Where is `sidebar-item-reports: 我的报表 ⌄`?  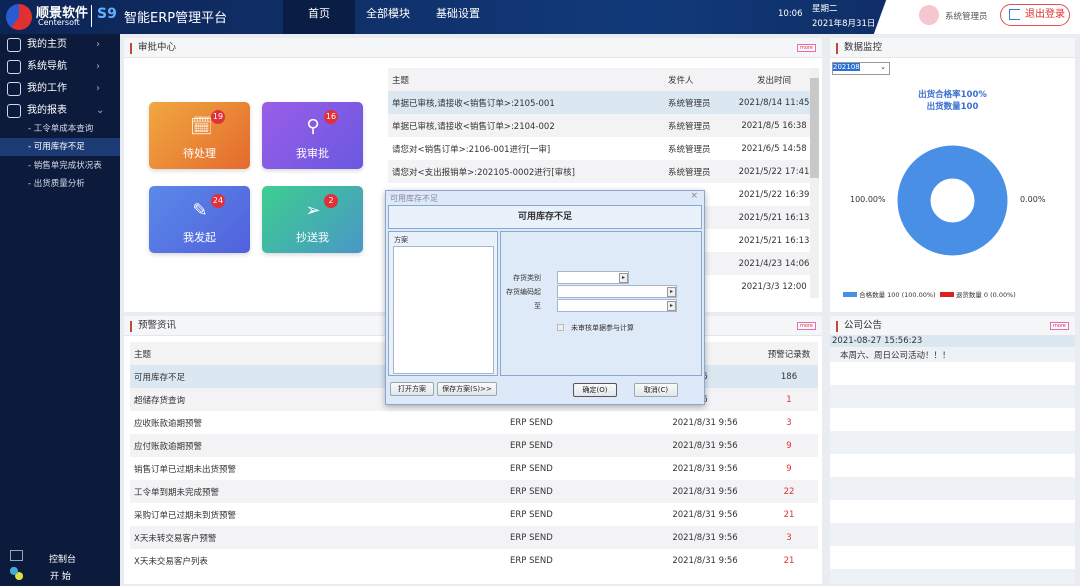
sidebar-item-reports: 我的报表 ⌄ is located at coordinates (60, 111).